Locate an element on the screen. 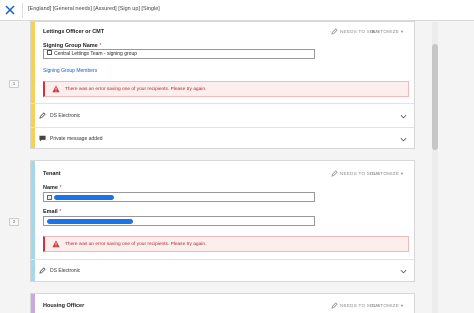 This screenshot has height=313, width=474. user-icon is located at coordinates (49, 197).